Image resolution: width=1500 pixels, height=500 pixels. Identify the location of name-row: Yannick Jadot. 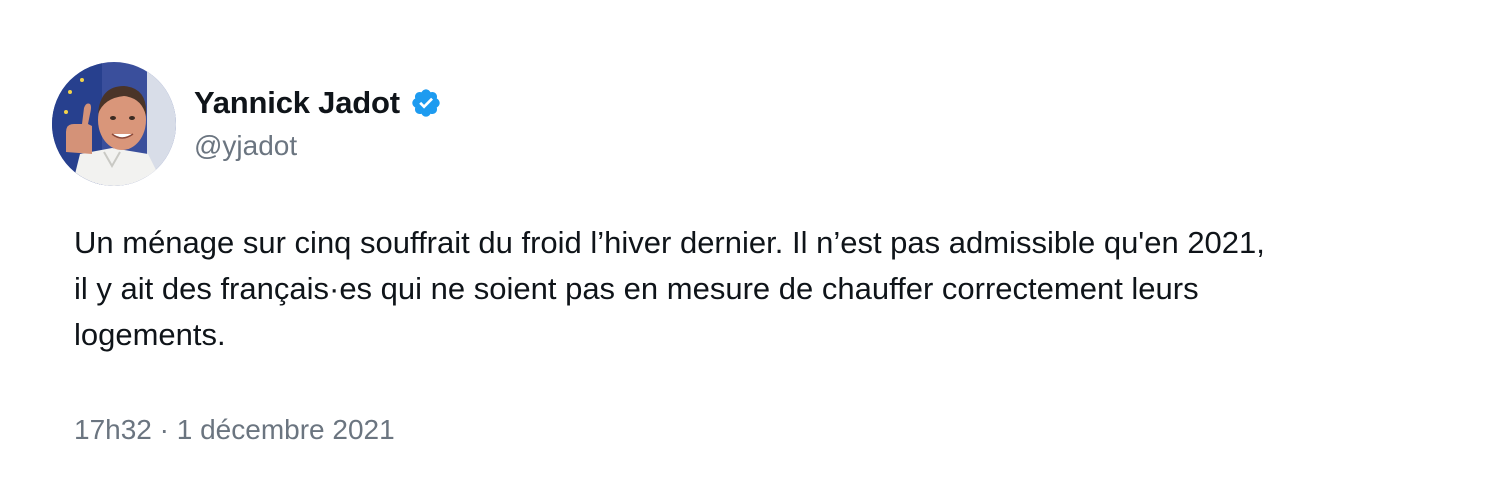
(318, 103).